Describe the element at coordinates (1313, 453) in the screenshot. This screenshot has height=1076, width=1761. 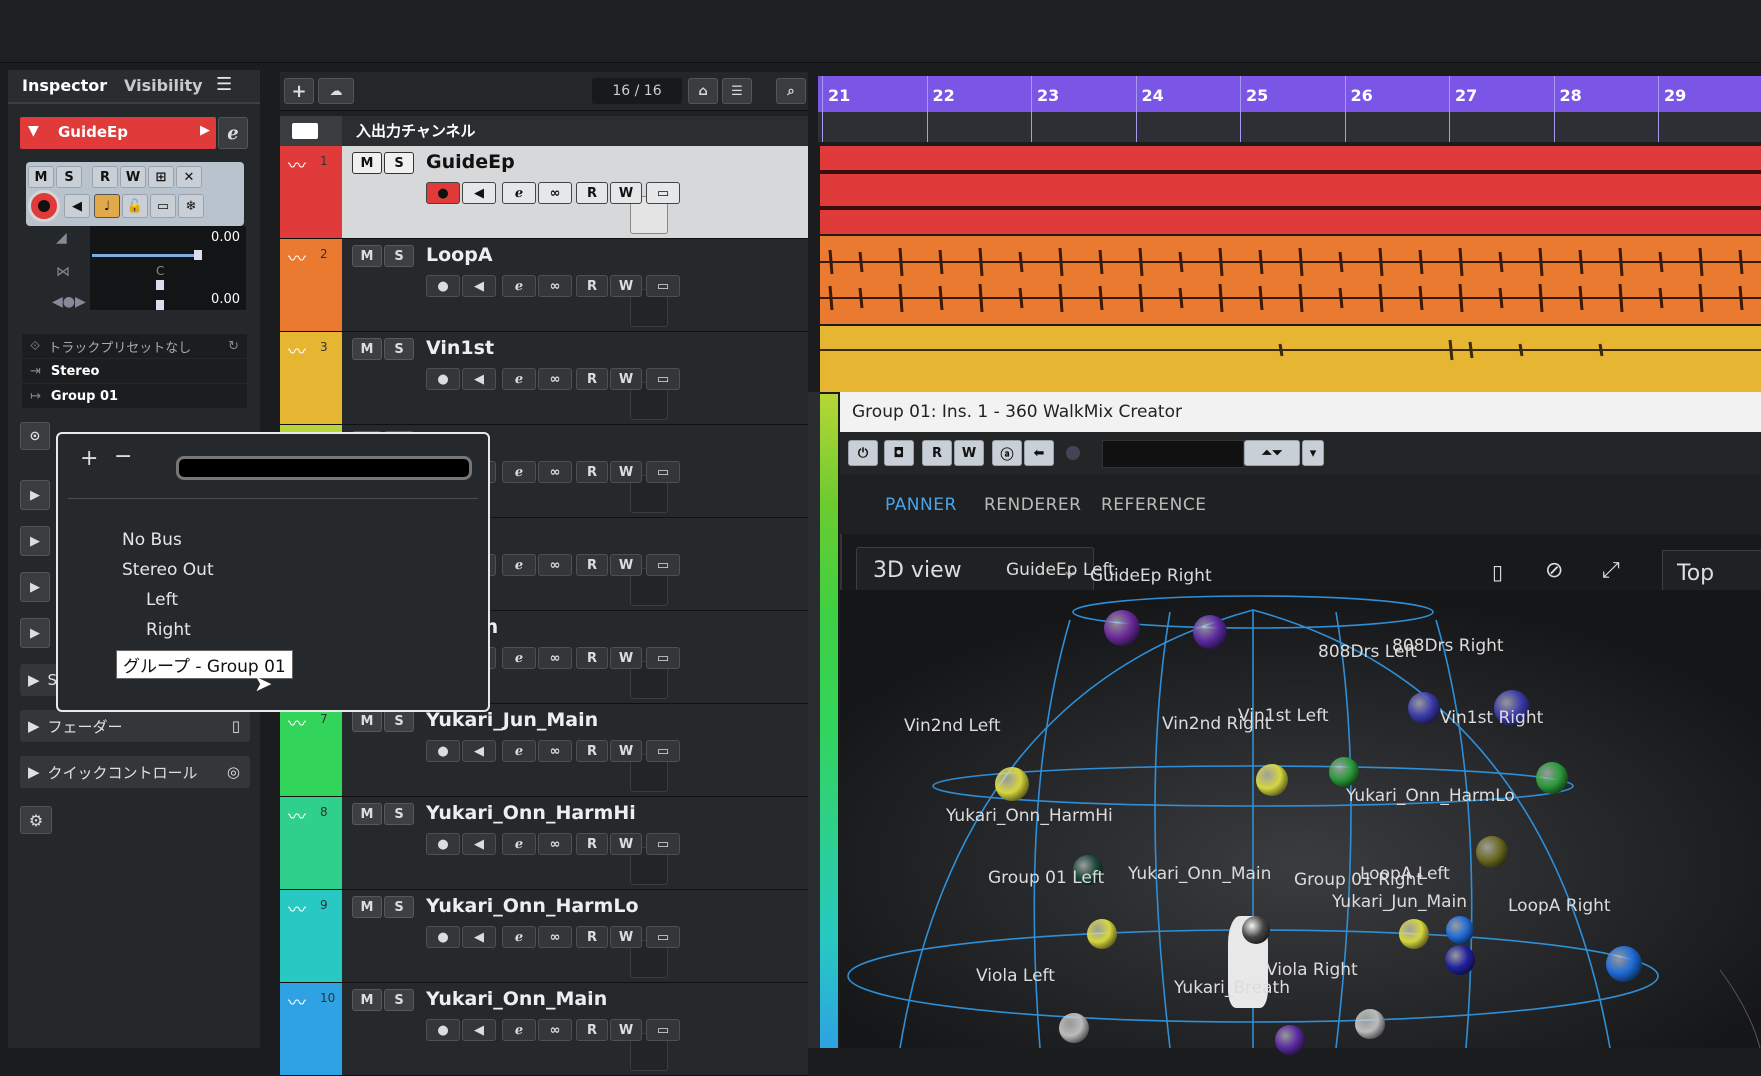
I see `preset-menu-icon: ▾` at that location.